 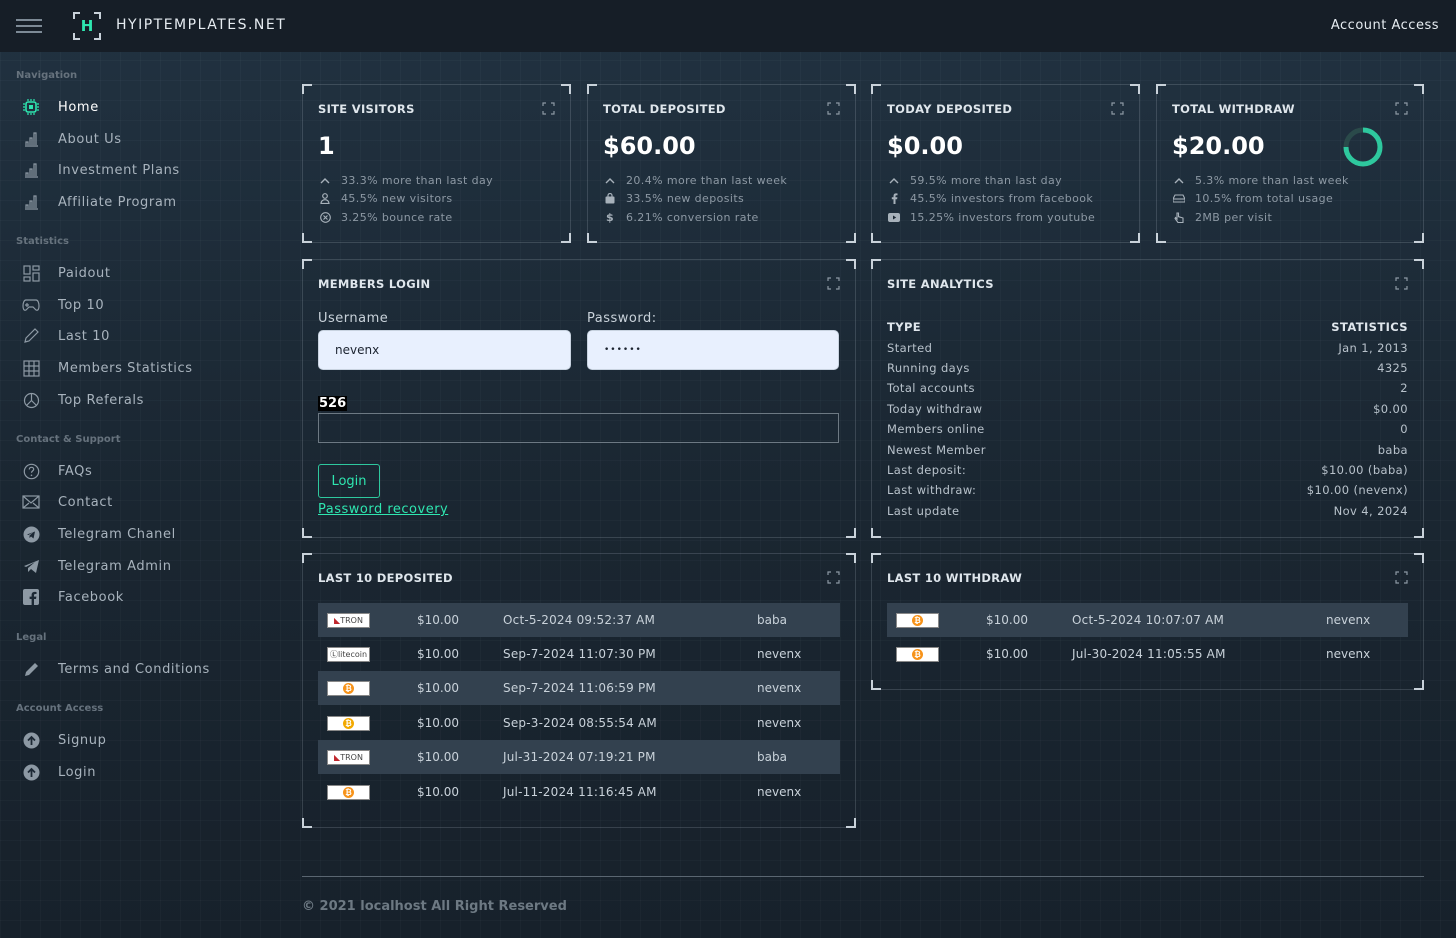 What do you see at coordinates (1252, 198) in the screenshot?
I see `stat-line: 10.5% from total usage` at bounding box center [1252, 198].